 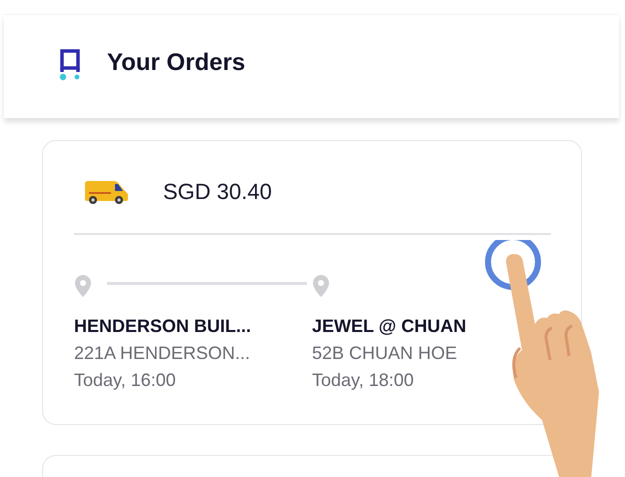 What do you see at coordinates (513, 265) in the screenshot?
I see `tap-ring-drawing` at bounding box center [513, 265].